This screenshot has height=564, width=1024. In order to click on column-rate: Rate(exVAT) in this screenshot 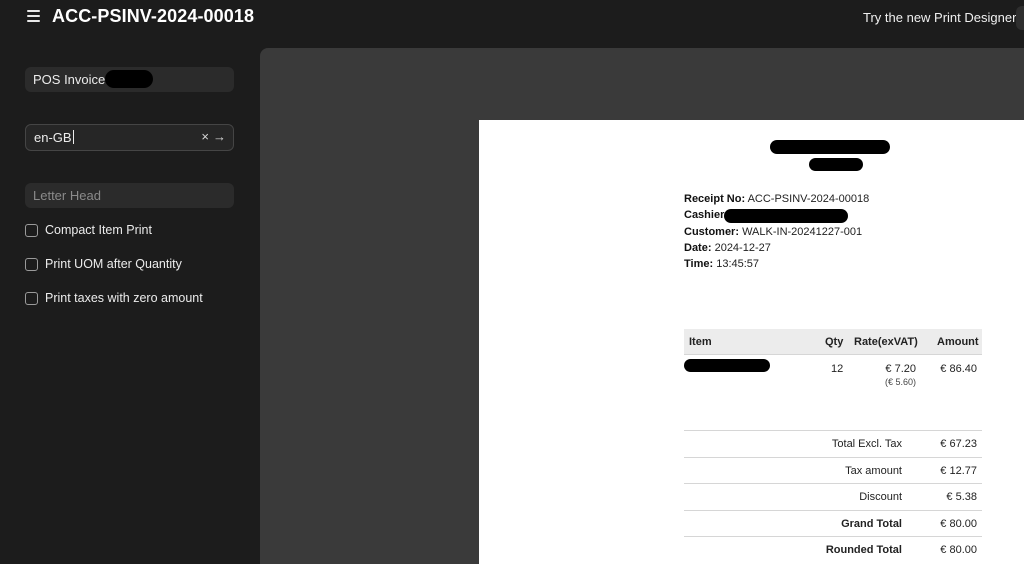, I will do `click(886, 342)`.